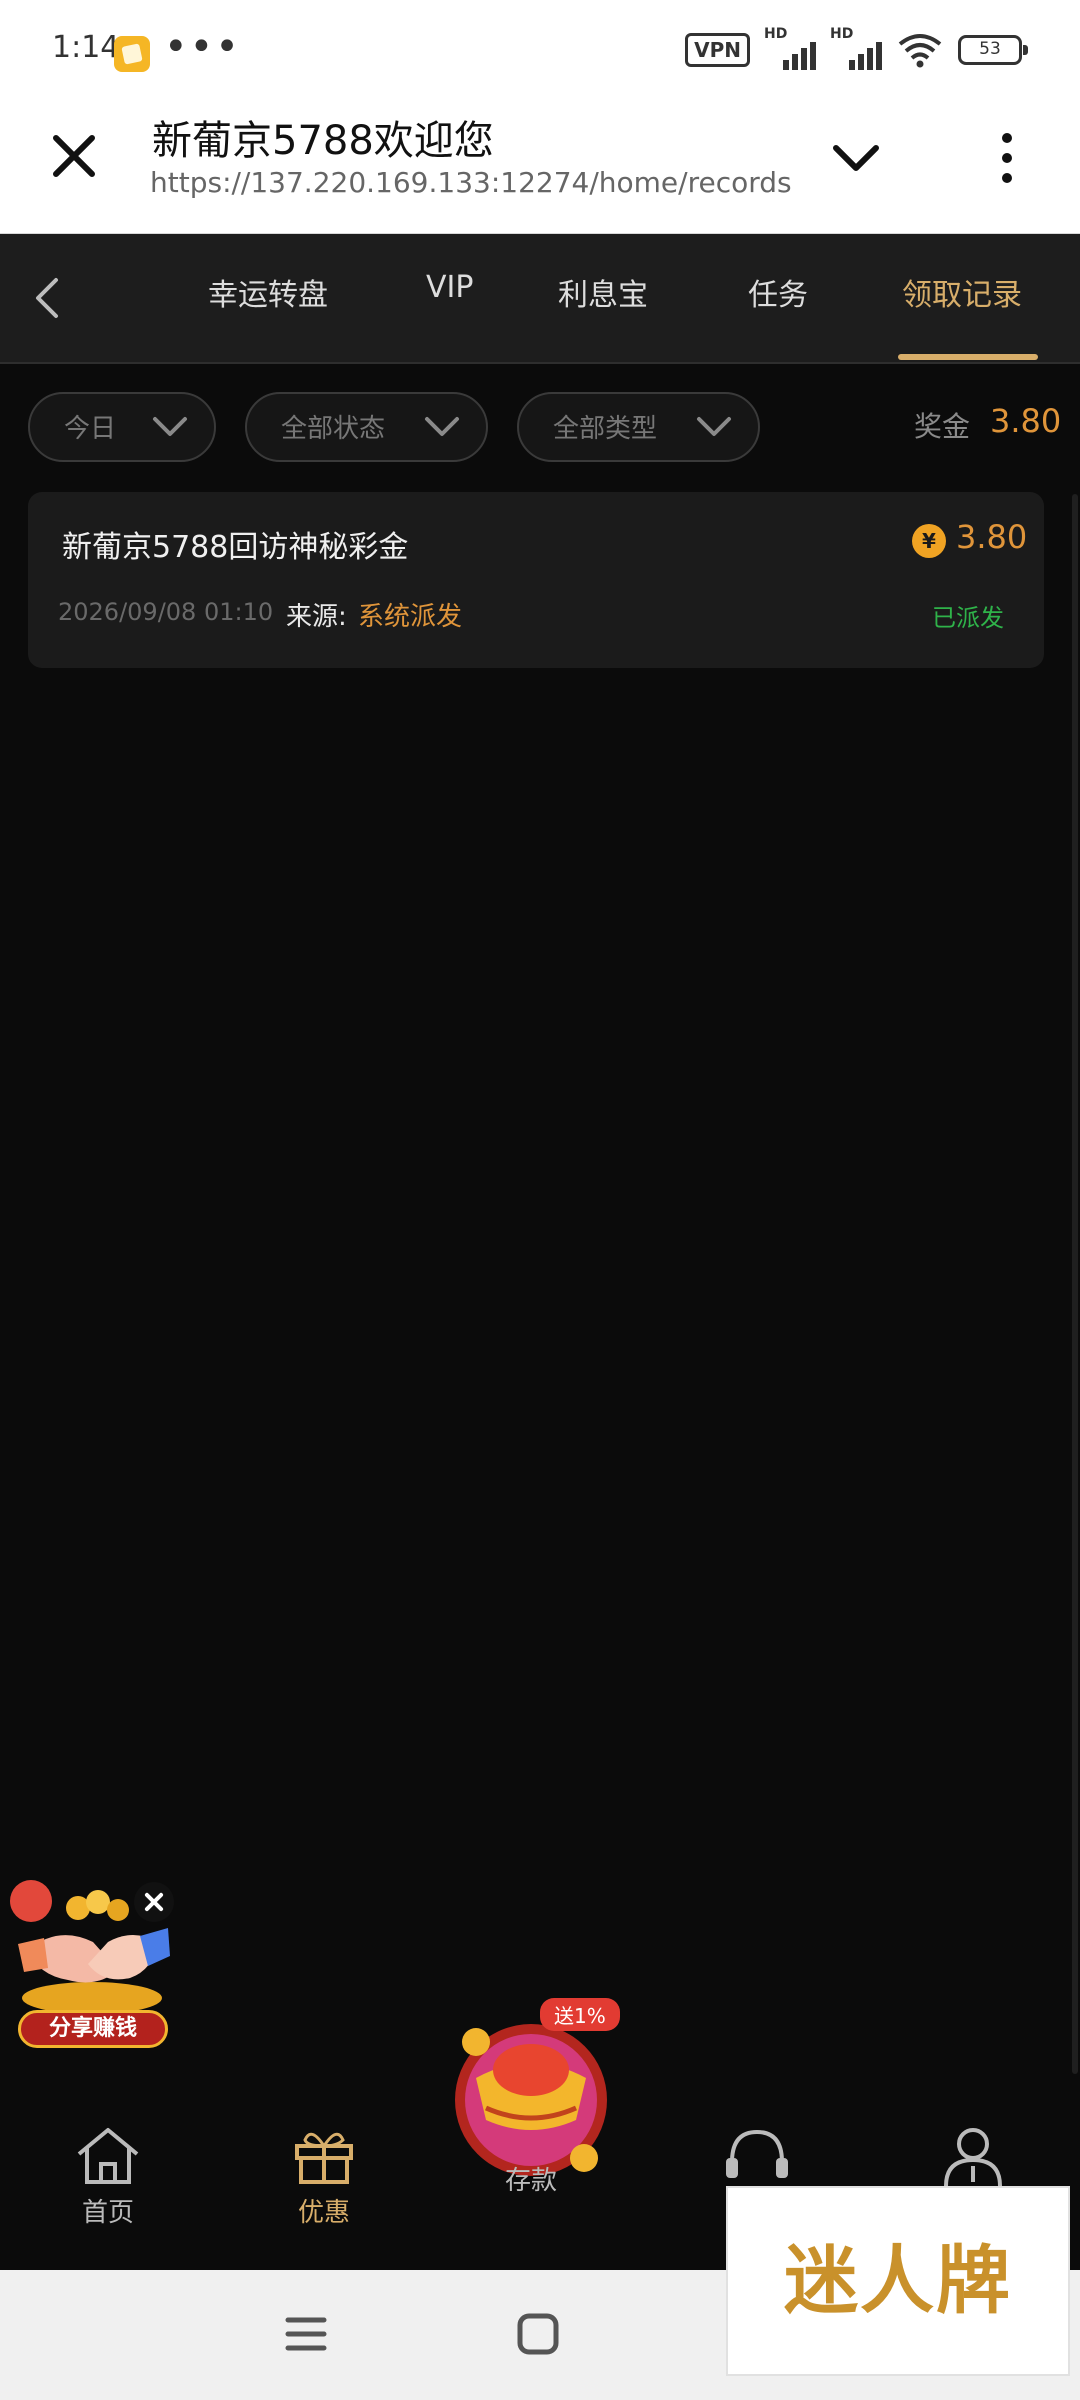 The width and height of the screenshot is (1080, 2400). I want to click on watermark-text: 迷人牌, so click(898, 2281).